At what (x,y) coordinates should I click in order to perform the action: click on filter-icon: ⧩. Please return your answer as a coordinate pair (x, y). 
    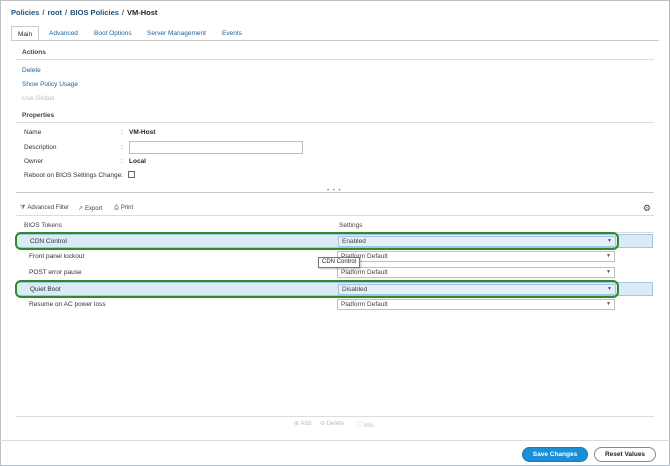
    Looking at the image, I should click on (23, 208).